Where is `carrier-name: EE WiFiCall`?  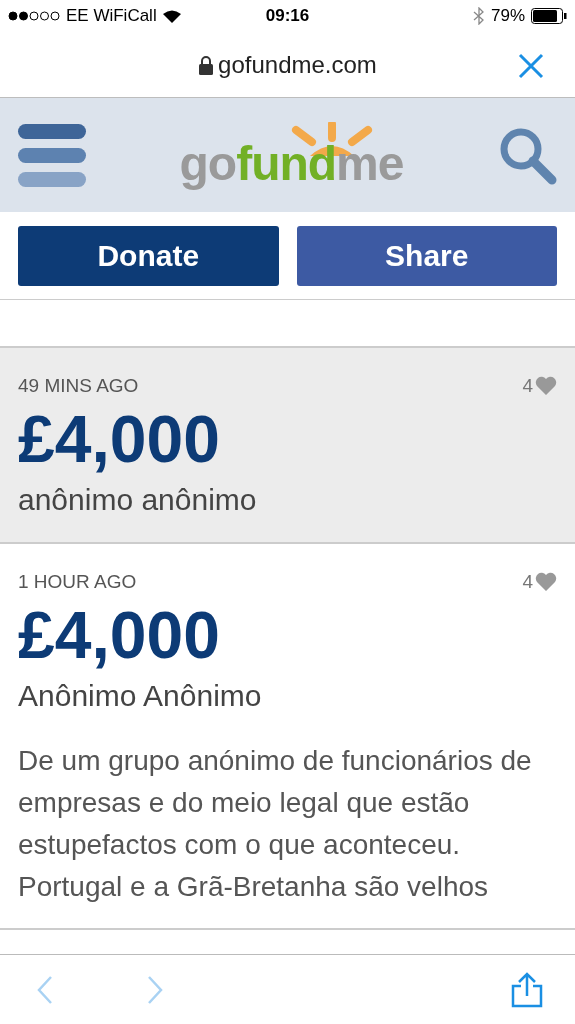
carrier-name: EE WiFiCall is located at coordinates (111, 16).